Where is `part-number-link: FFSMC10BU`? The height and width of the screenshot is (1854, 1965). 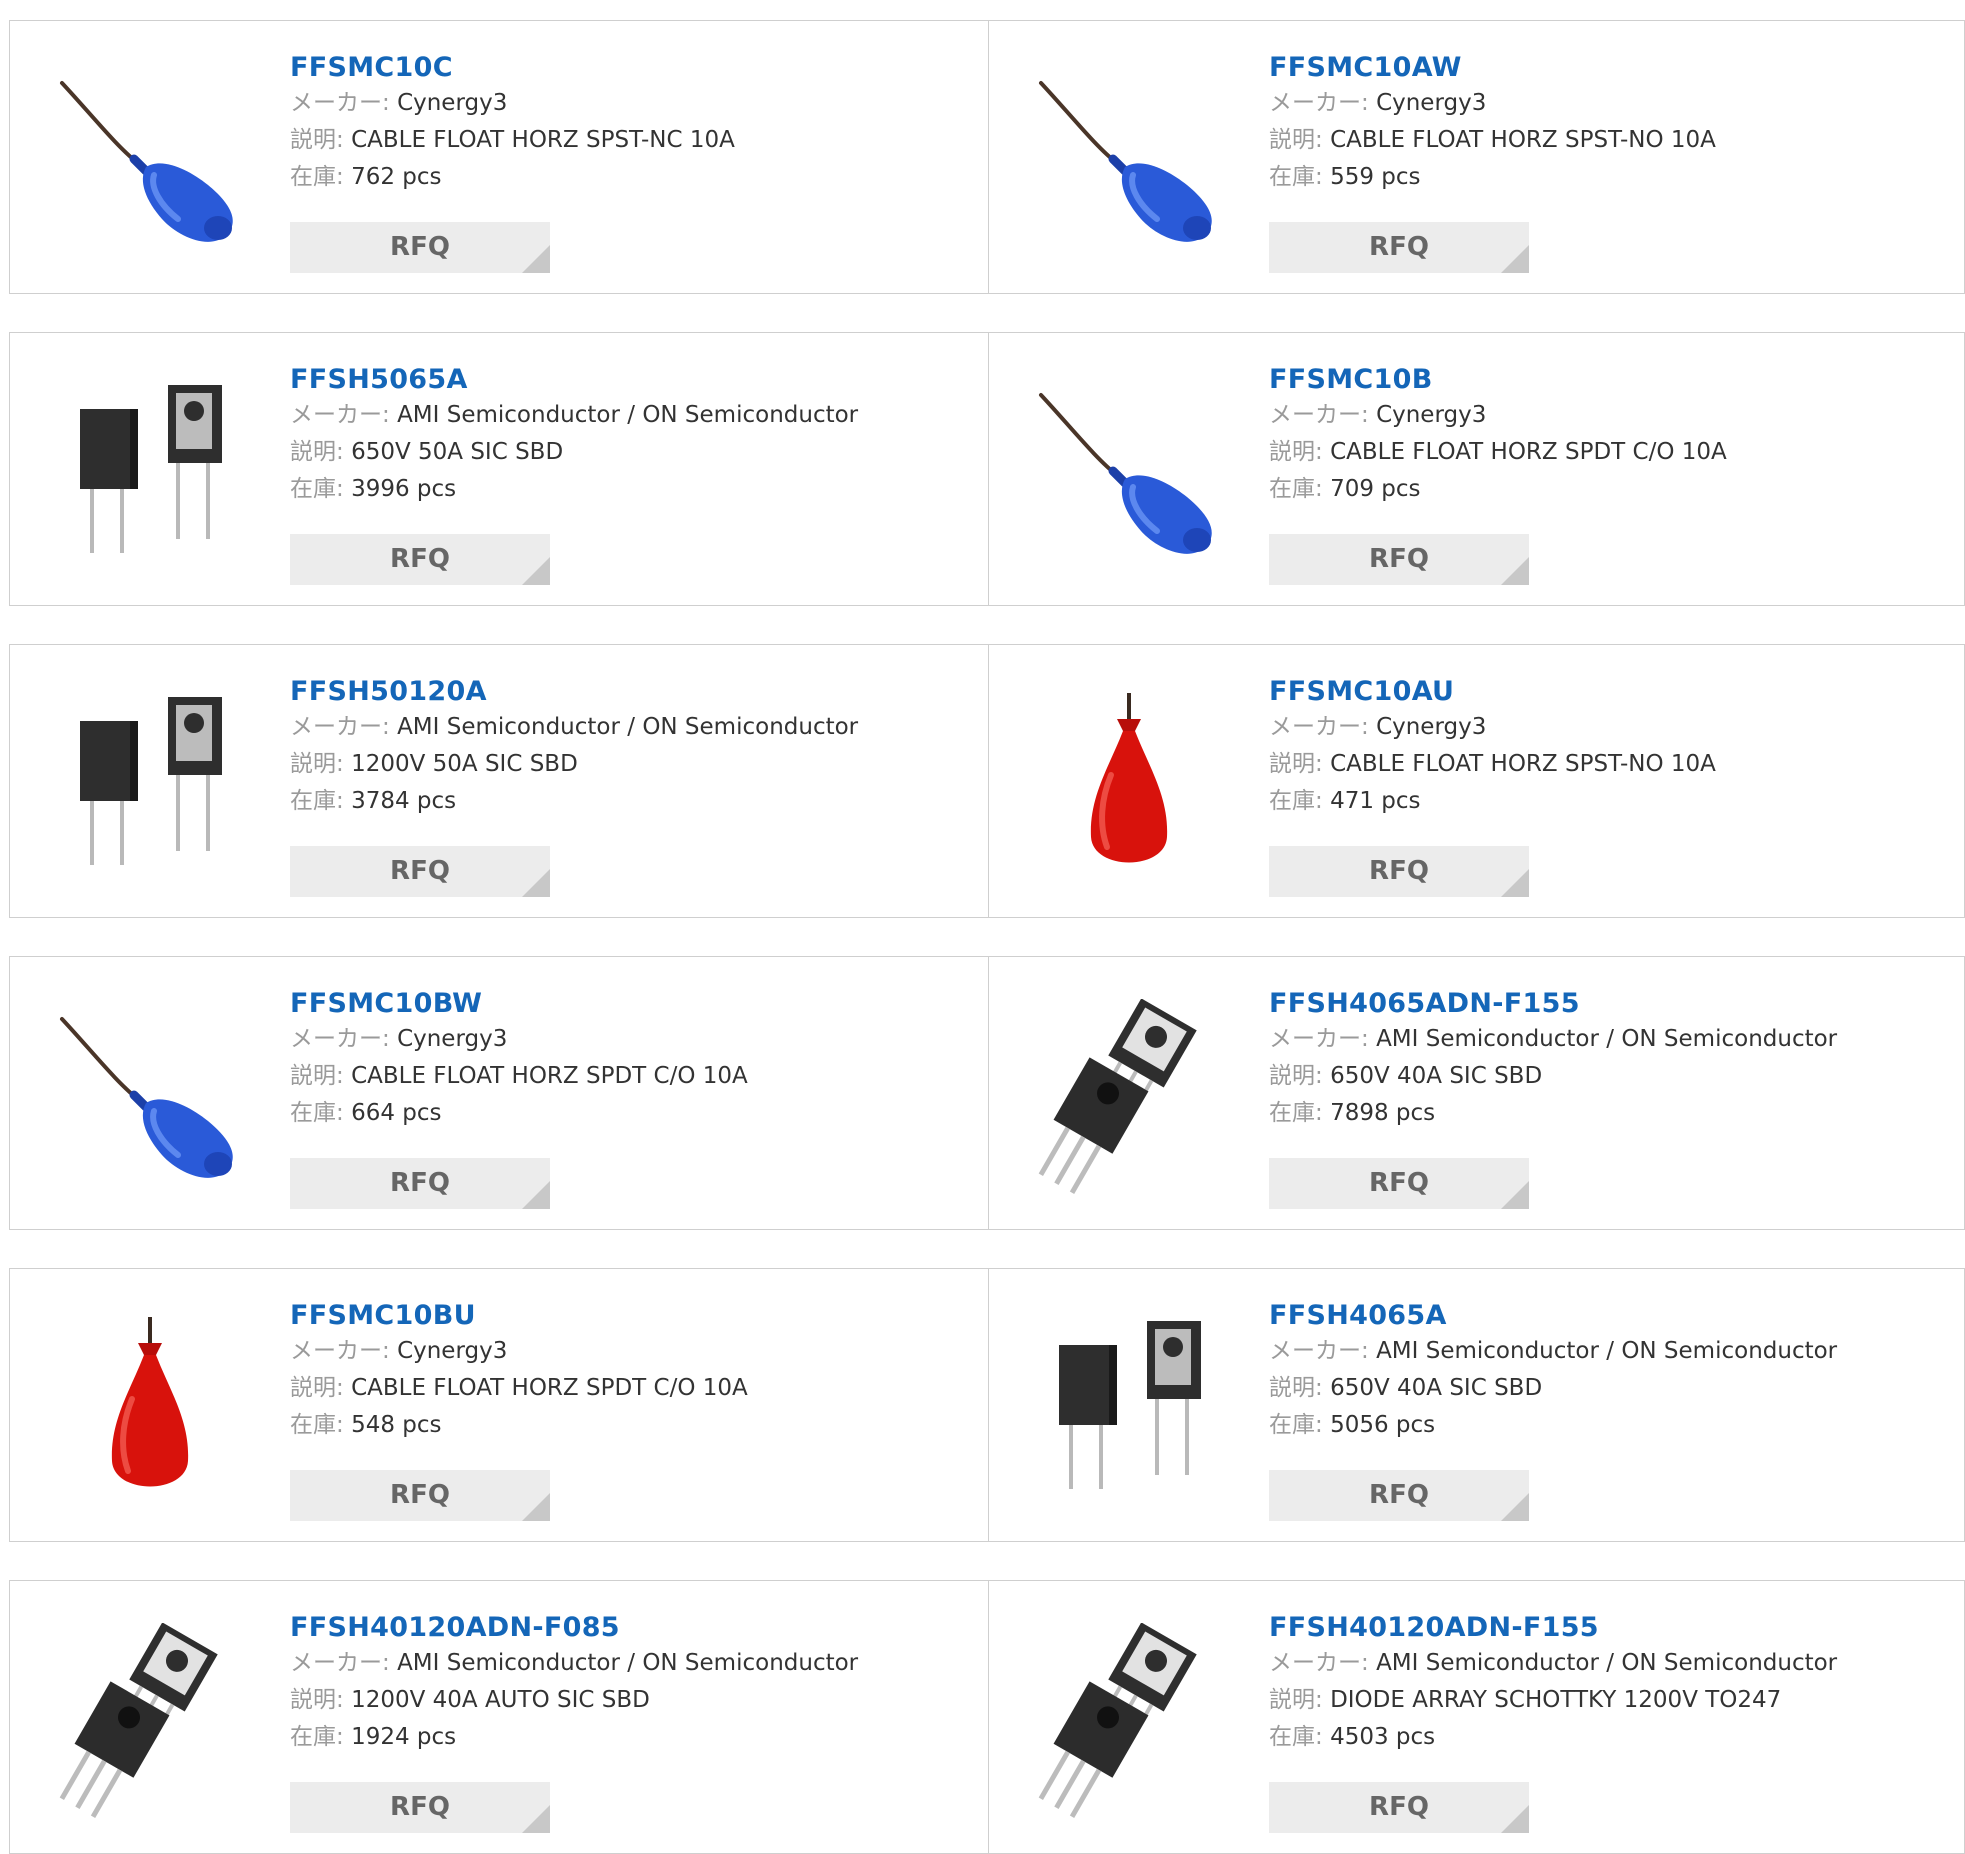 part-number-link: FFSMC10BU is located at coordinates (519, 1316).